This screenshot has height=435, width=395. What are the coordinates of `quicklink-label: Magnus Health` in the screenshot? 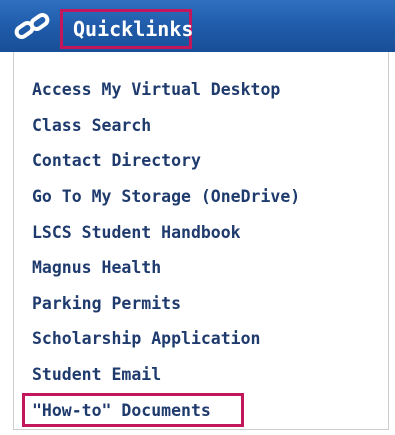 It's located at (96, 267).